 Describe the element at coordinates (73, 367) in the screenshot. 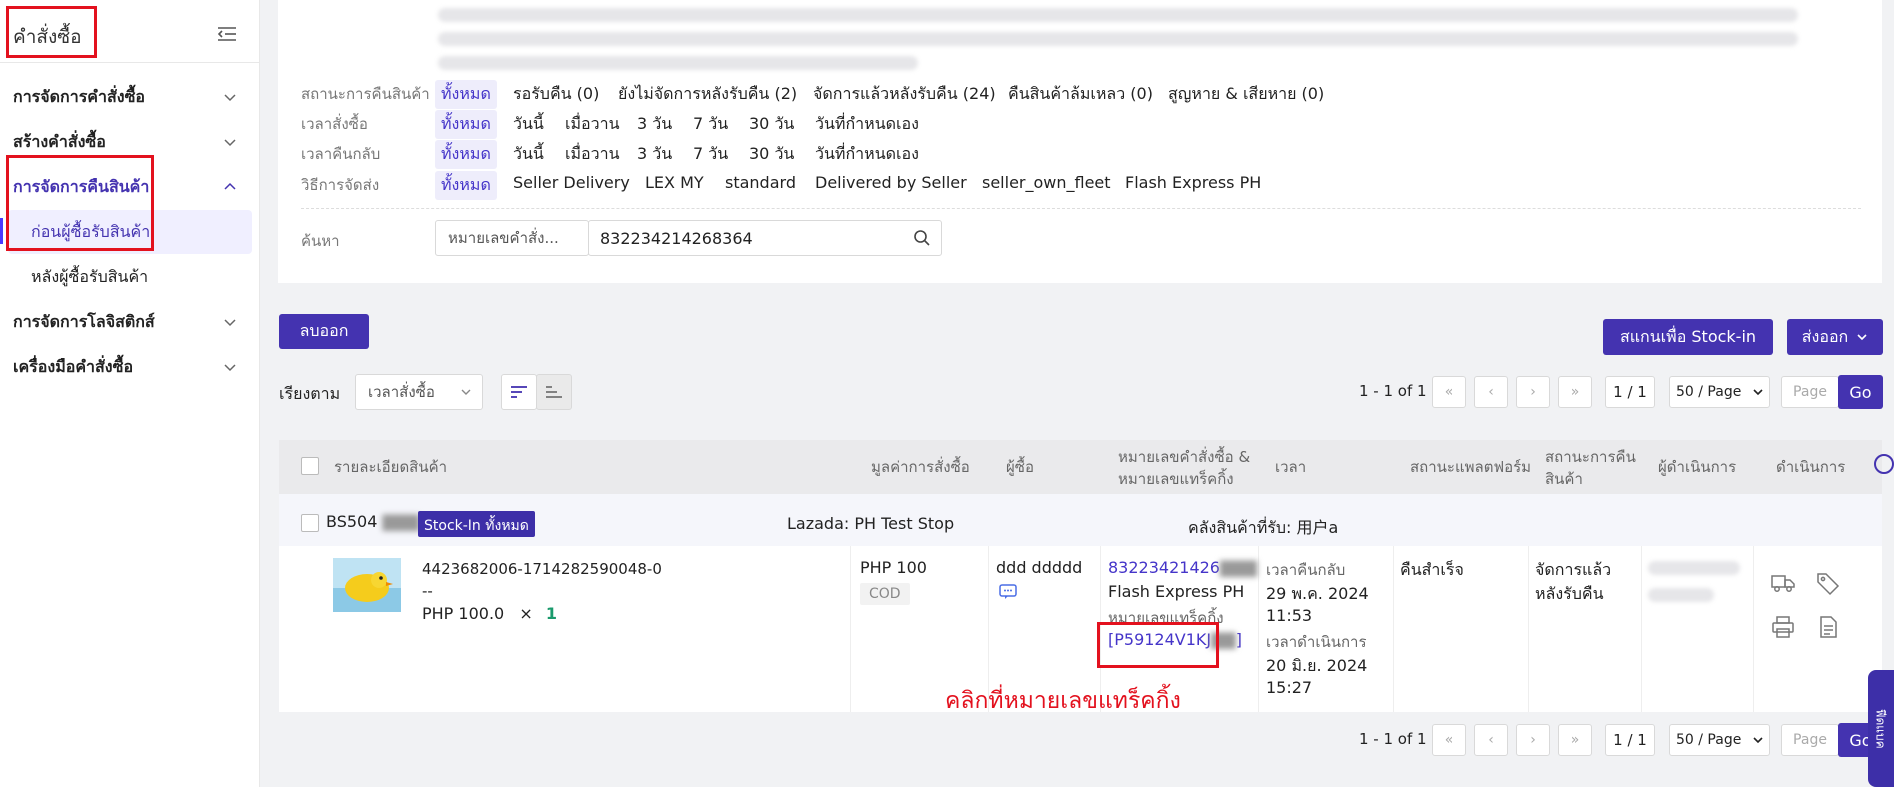

I see `menu-order-tools: เครื่องมือคำสั่งซื้อ` at that location.